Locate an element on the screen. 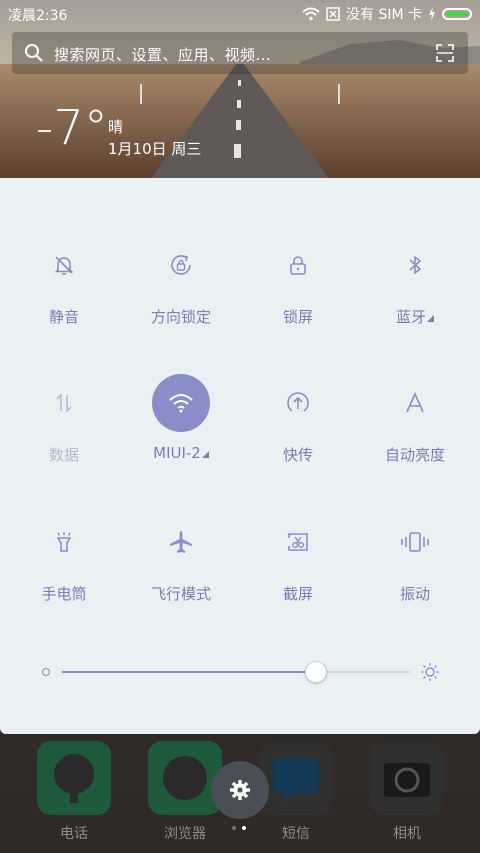 The height and width of the screenshot is (853, 480). tile-bluetooth: 蓝牙 is located at coordinates (415, 281).